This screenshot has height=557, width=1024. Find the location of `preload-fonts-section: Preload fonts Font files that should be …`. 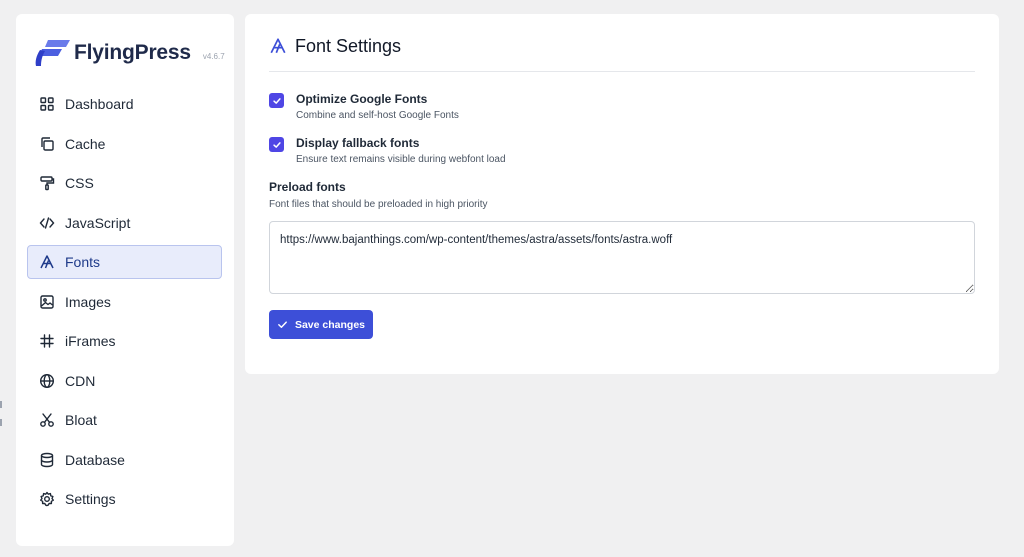

preload-fonts-section: Preload fonts Font files that should be … is located at coordinates (622, 237).